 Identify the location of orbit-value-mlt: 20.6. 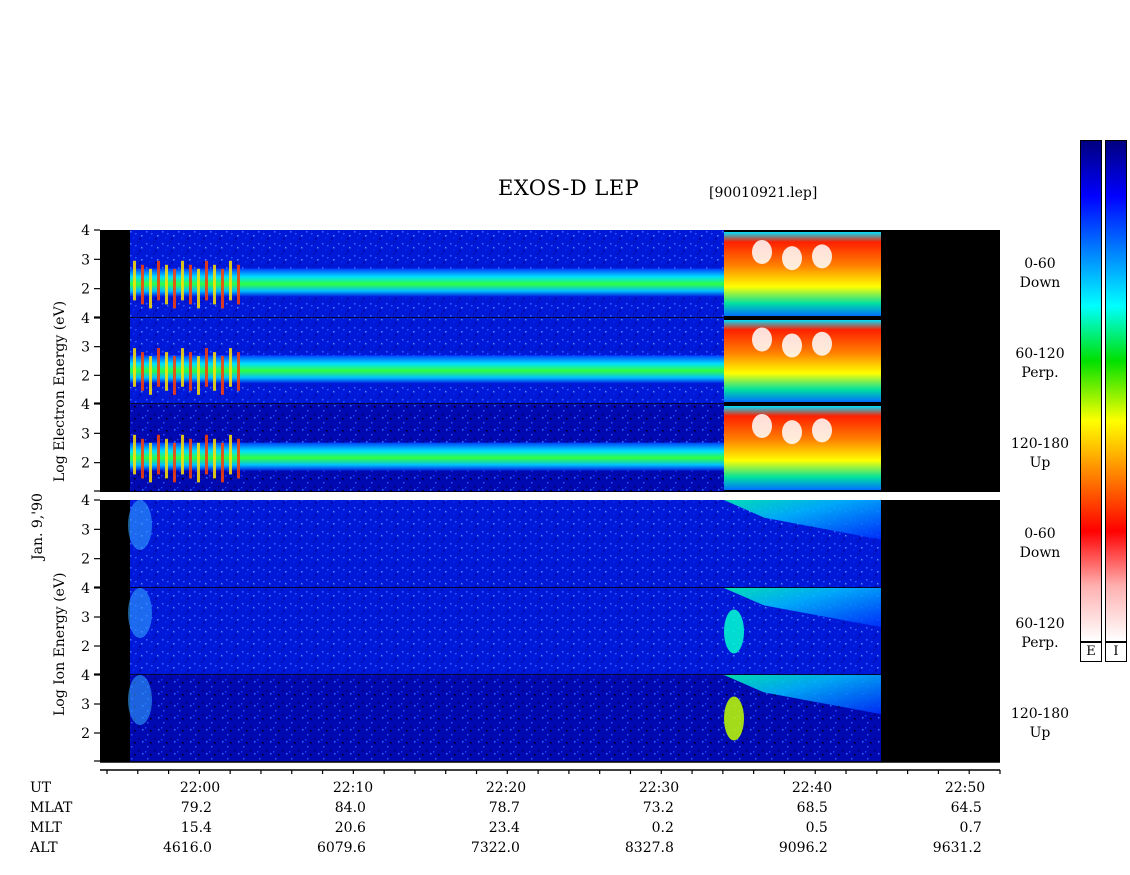
(350, 828).